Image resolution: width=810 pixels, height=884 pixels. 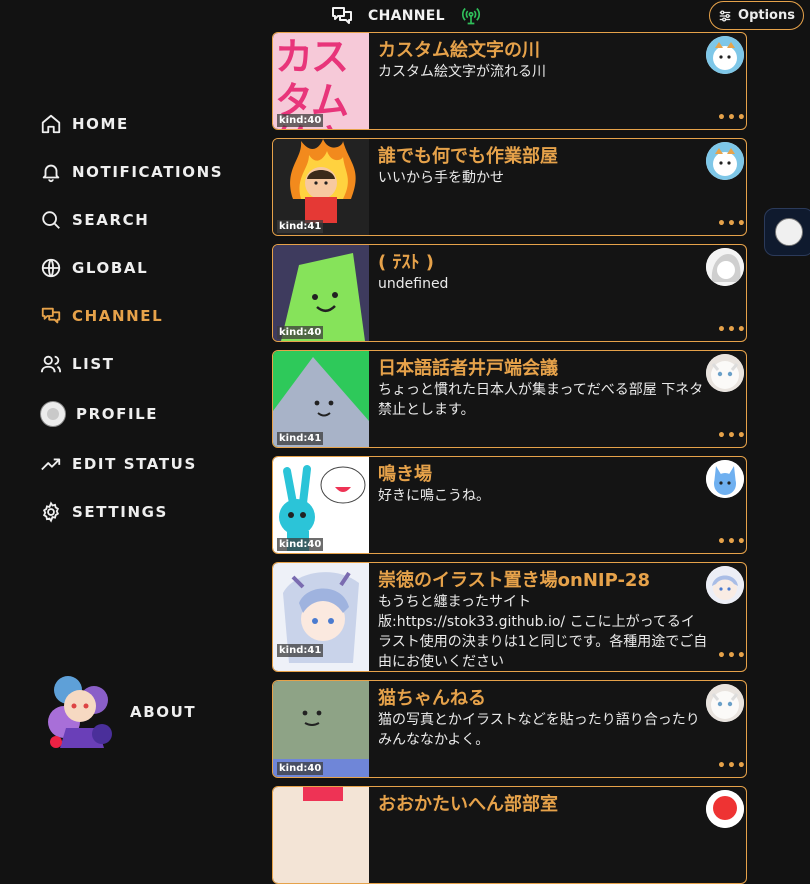 I want to click on nav-list: LIST, so click(x=77, y=364).